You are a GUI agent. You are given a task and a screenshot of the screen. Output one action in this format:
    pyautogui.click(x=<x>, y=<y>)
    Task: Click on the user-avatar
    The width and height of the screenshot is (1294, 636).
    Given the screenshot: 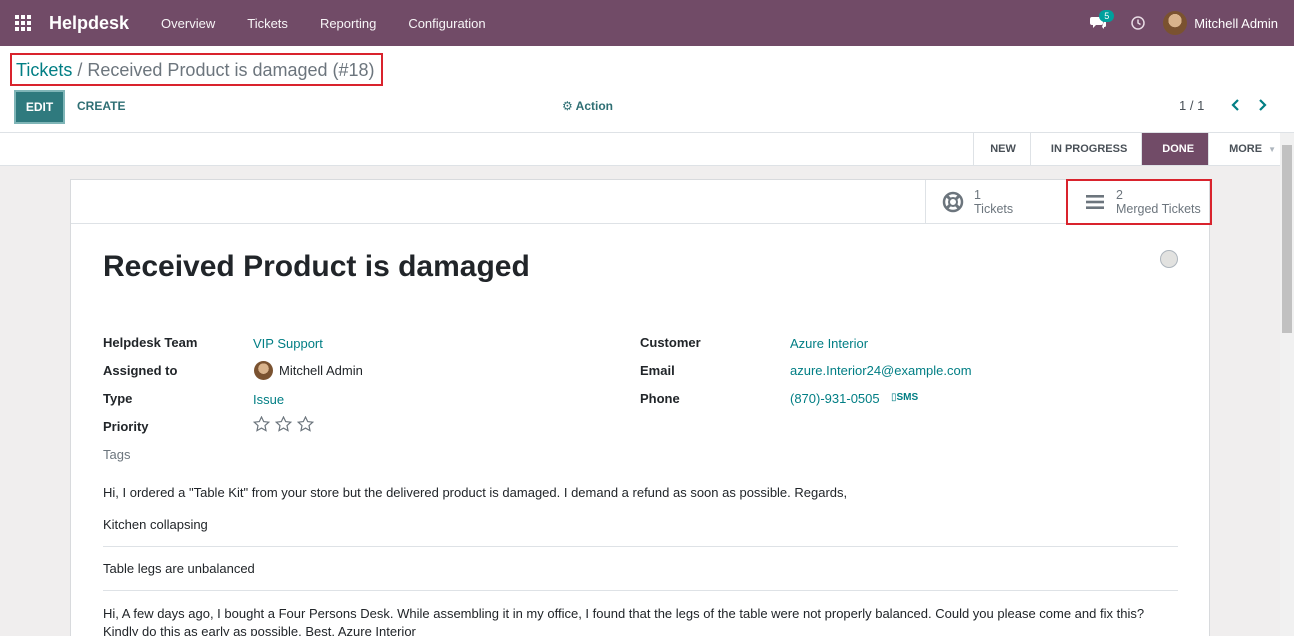 What is the action you would take?
    pyautogui.click(x=1175, y=23)
    